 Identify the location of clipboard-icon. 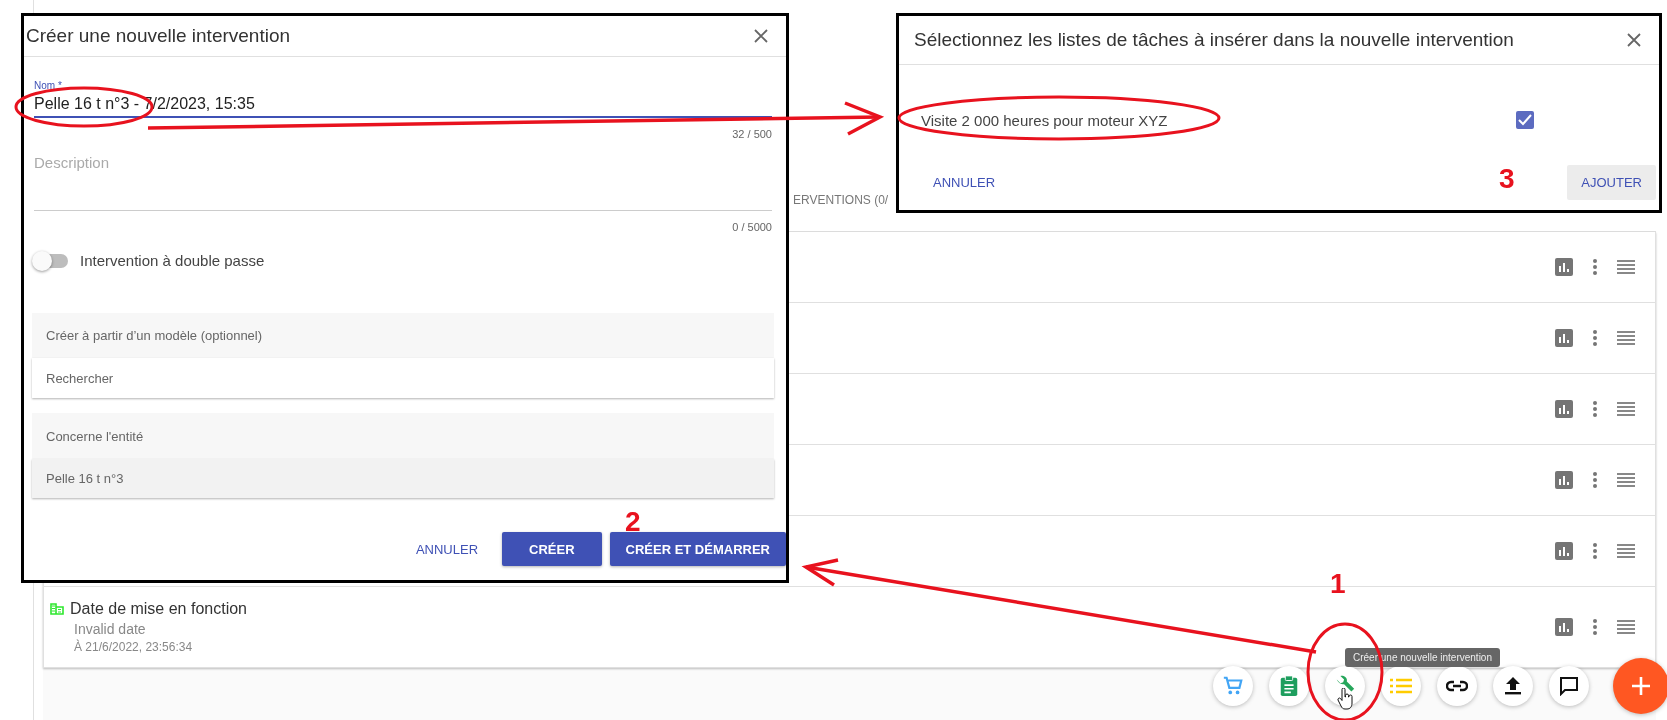
(1289, 686).